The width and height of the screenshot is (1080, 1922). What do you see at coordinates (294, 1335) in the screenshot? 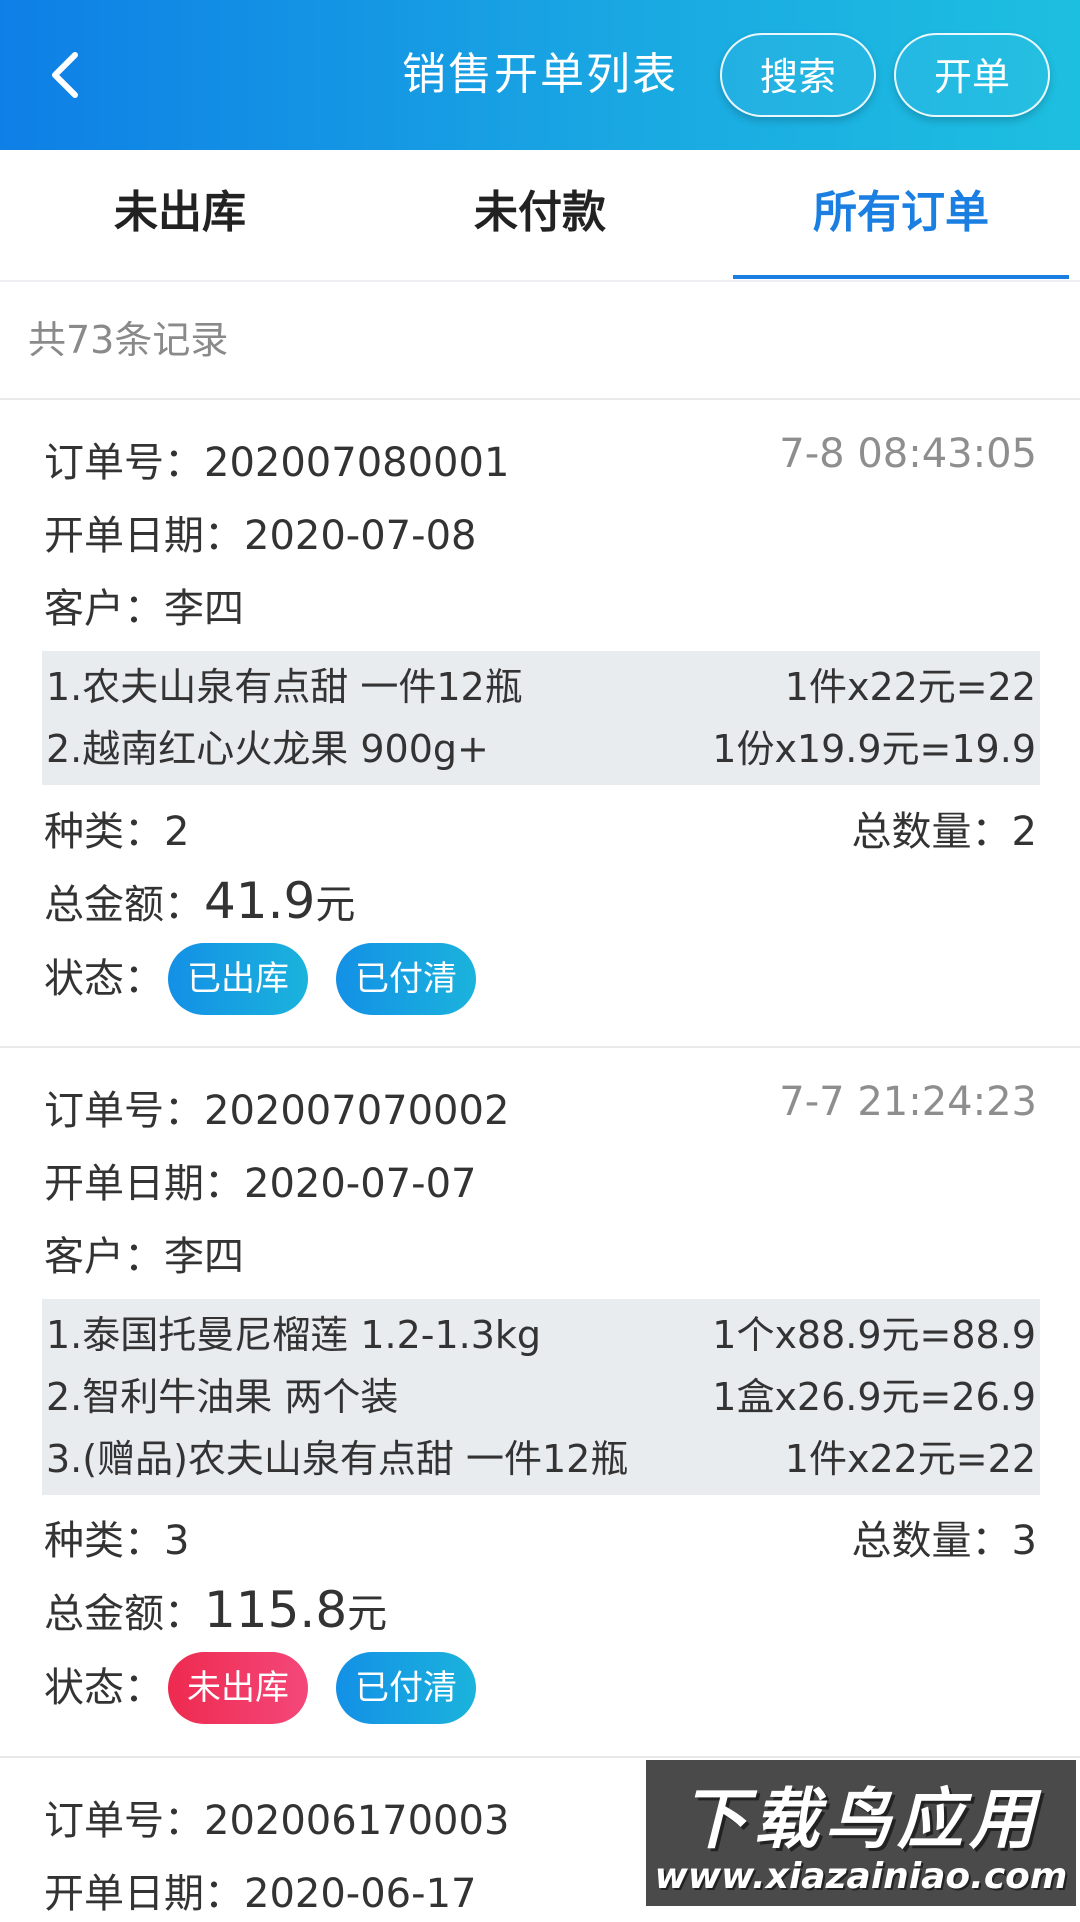
I see `item-name: 1.泰国托曼尼榴莲 1.2-1.3kg` at bounding box center [294, 1335].